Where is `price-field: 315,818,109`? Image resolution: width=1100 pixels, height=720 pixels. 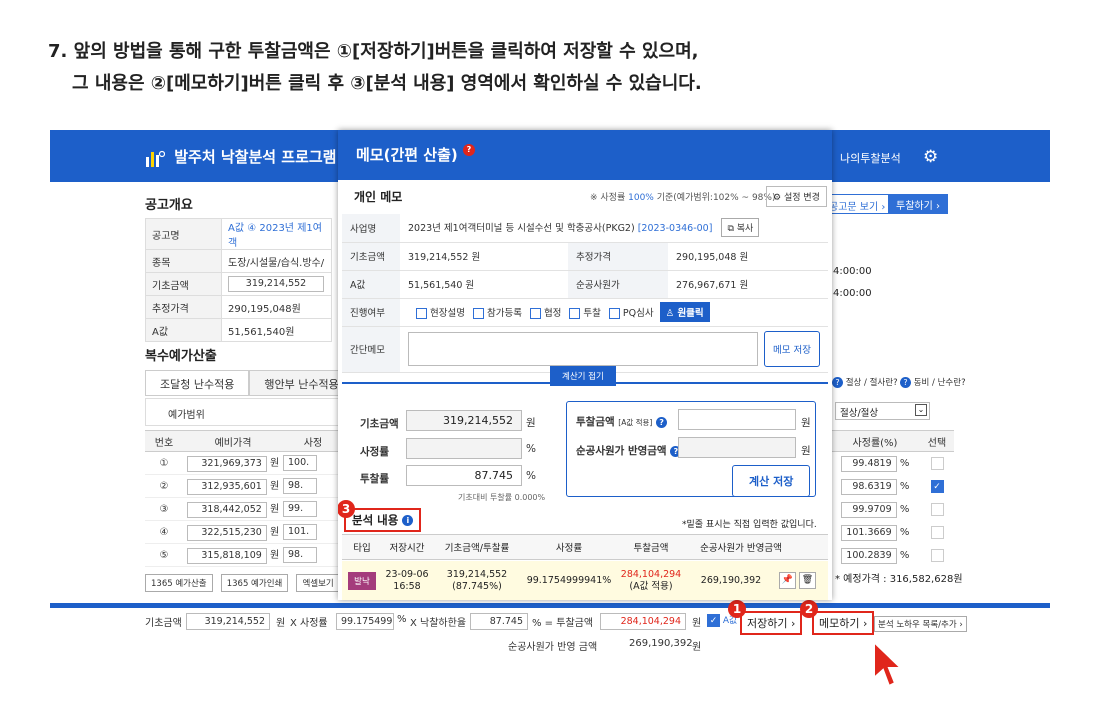 price-field: 315,818,109 is located at coordinates (226, 556).